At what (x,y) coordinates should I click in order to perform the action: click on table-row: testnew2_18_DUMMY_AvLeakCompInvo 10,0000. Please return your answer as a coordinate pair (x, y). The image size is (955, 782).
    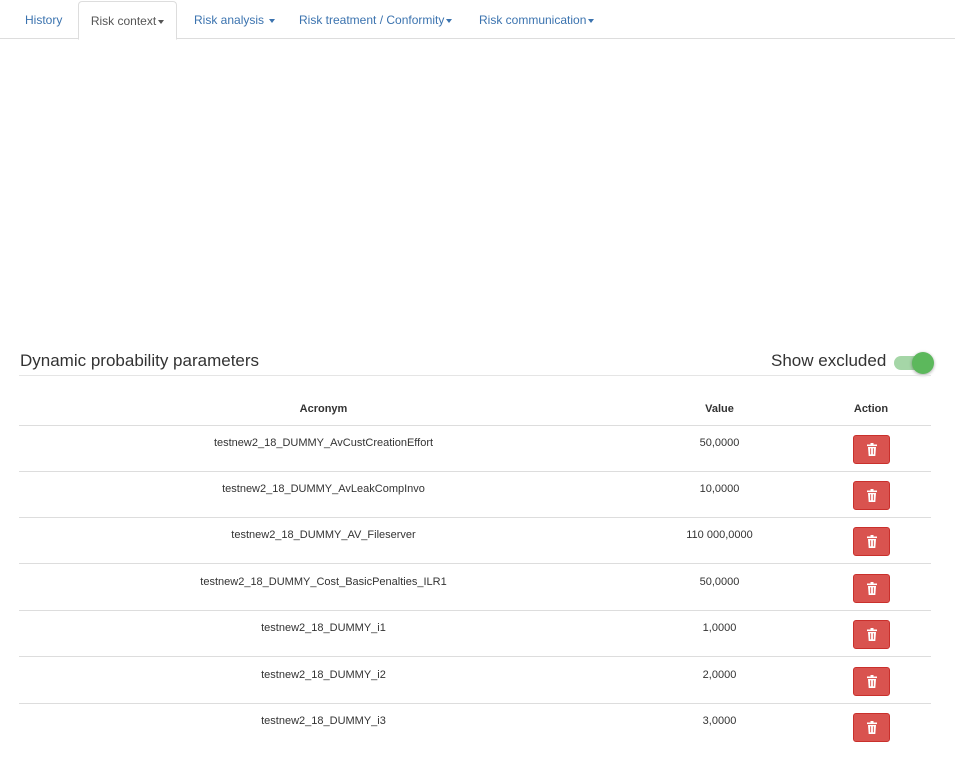
    Looking at the image, I should click on (475, 495).